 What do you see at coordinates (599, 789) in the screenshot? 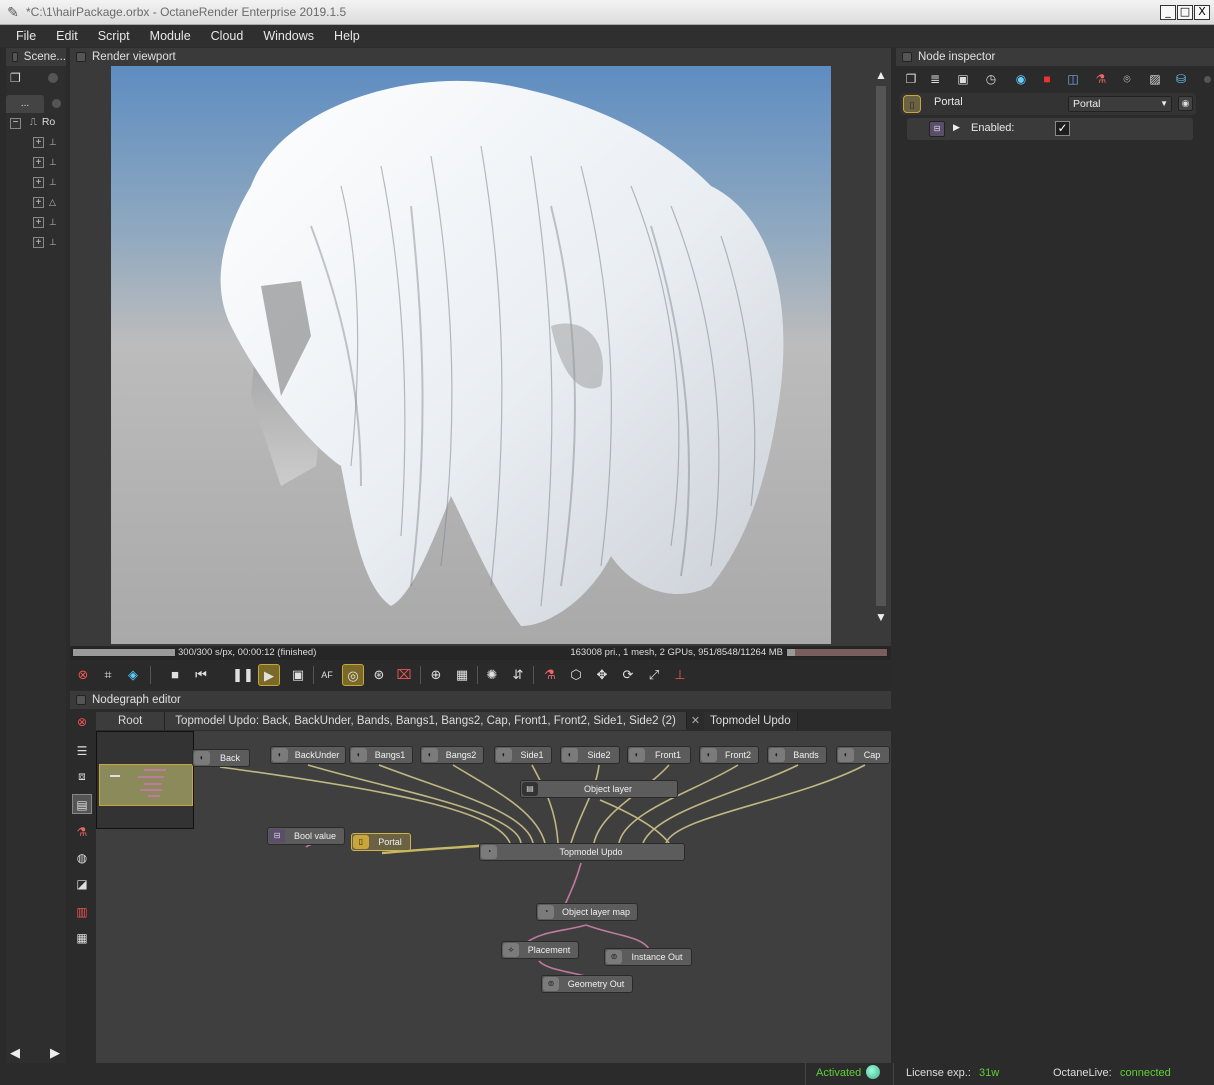
I see `node-object-layer: ▤ Object layer` at bounding box center [599, 789].